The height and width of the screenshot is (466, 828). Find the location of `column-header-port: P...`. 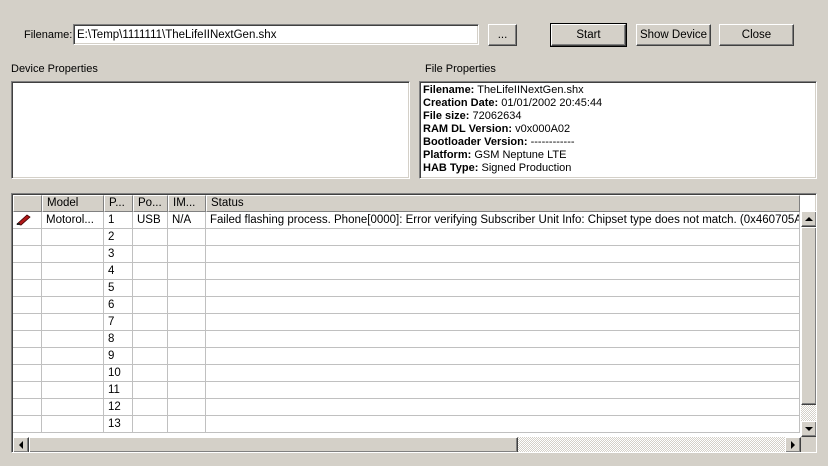

column-header-port: P... is located at coordinates (118, 203).